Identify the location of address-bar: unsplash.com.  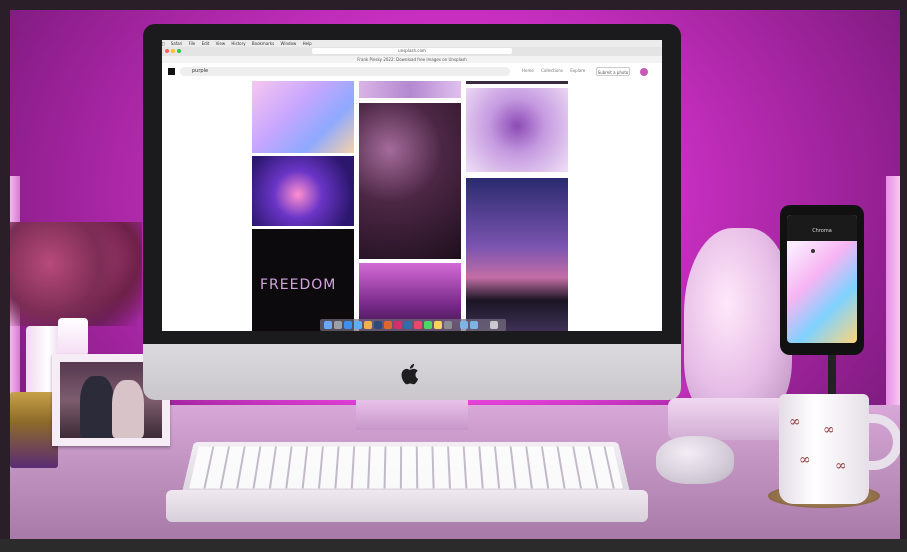
(412, 51).